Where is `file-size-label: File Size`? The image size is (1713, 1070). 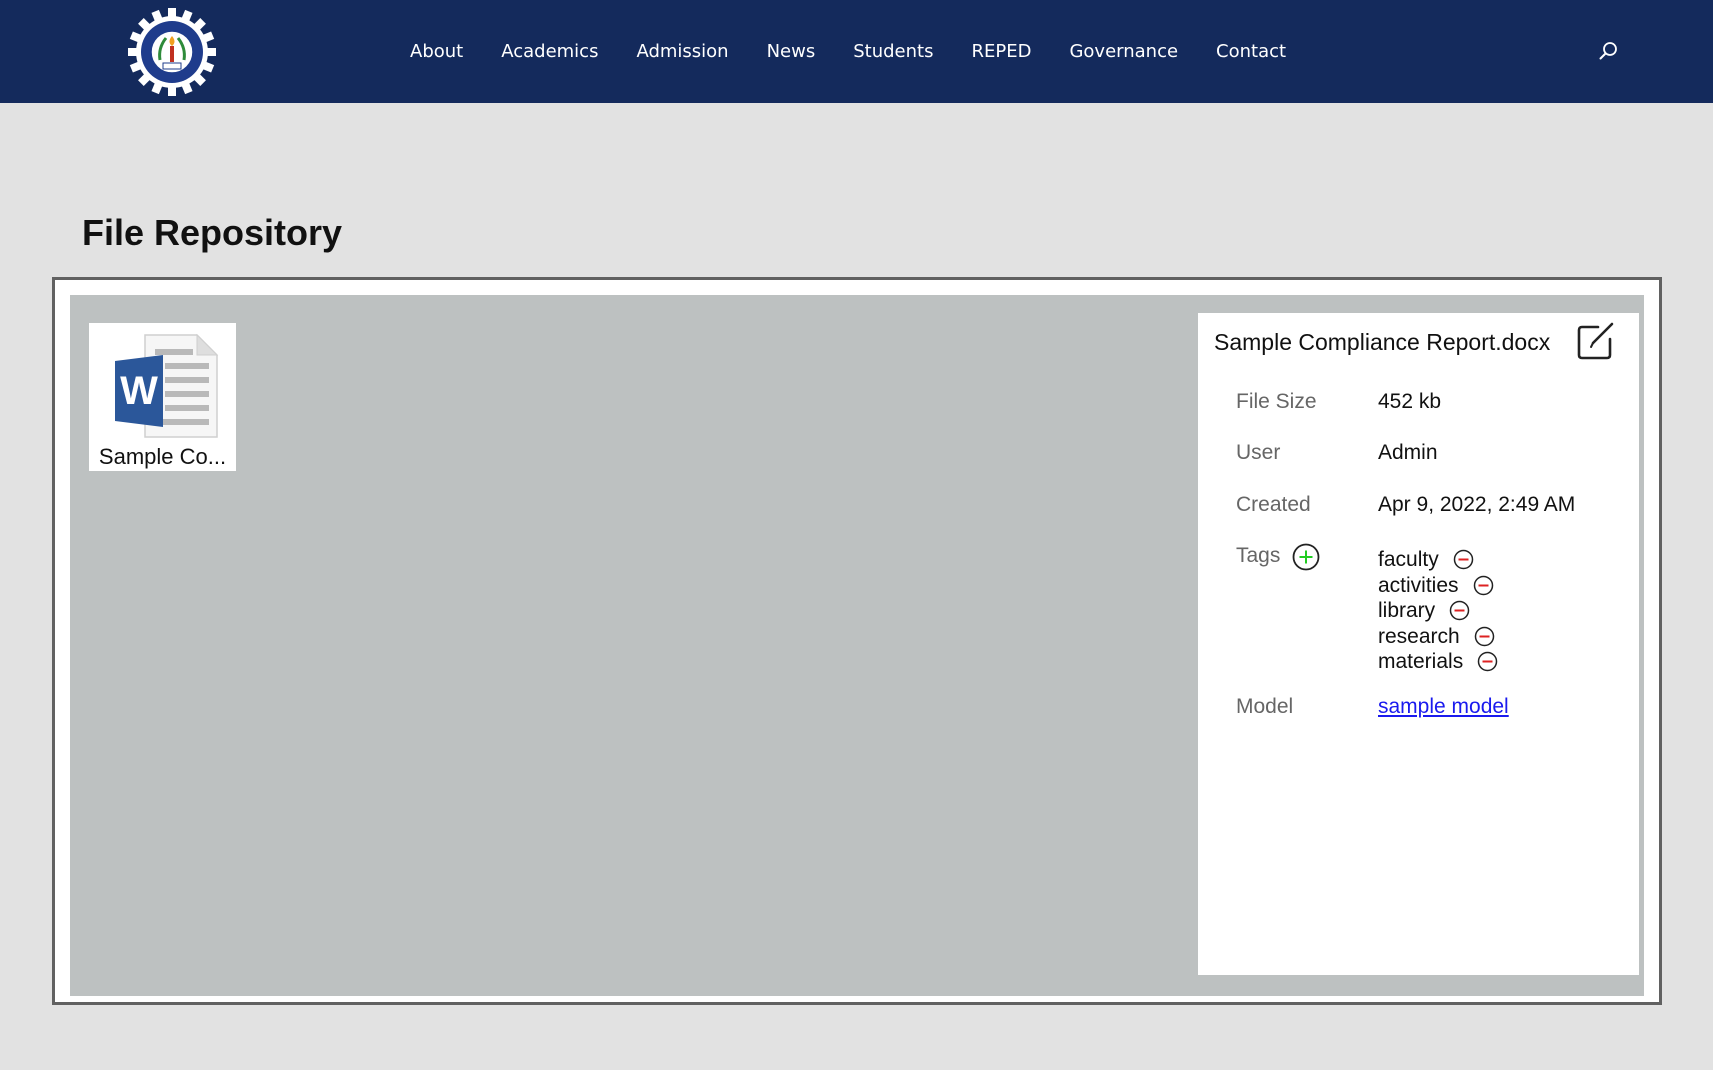 file-size-label: File Size is located at coordinates (1276, 401).